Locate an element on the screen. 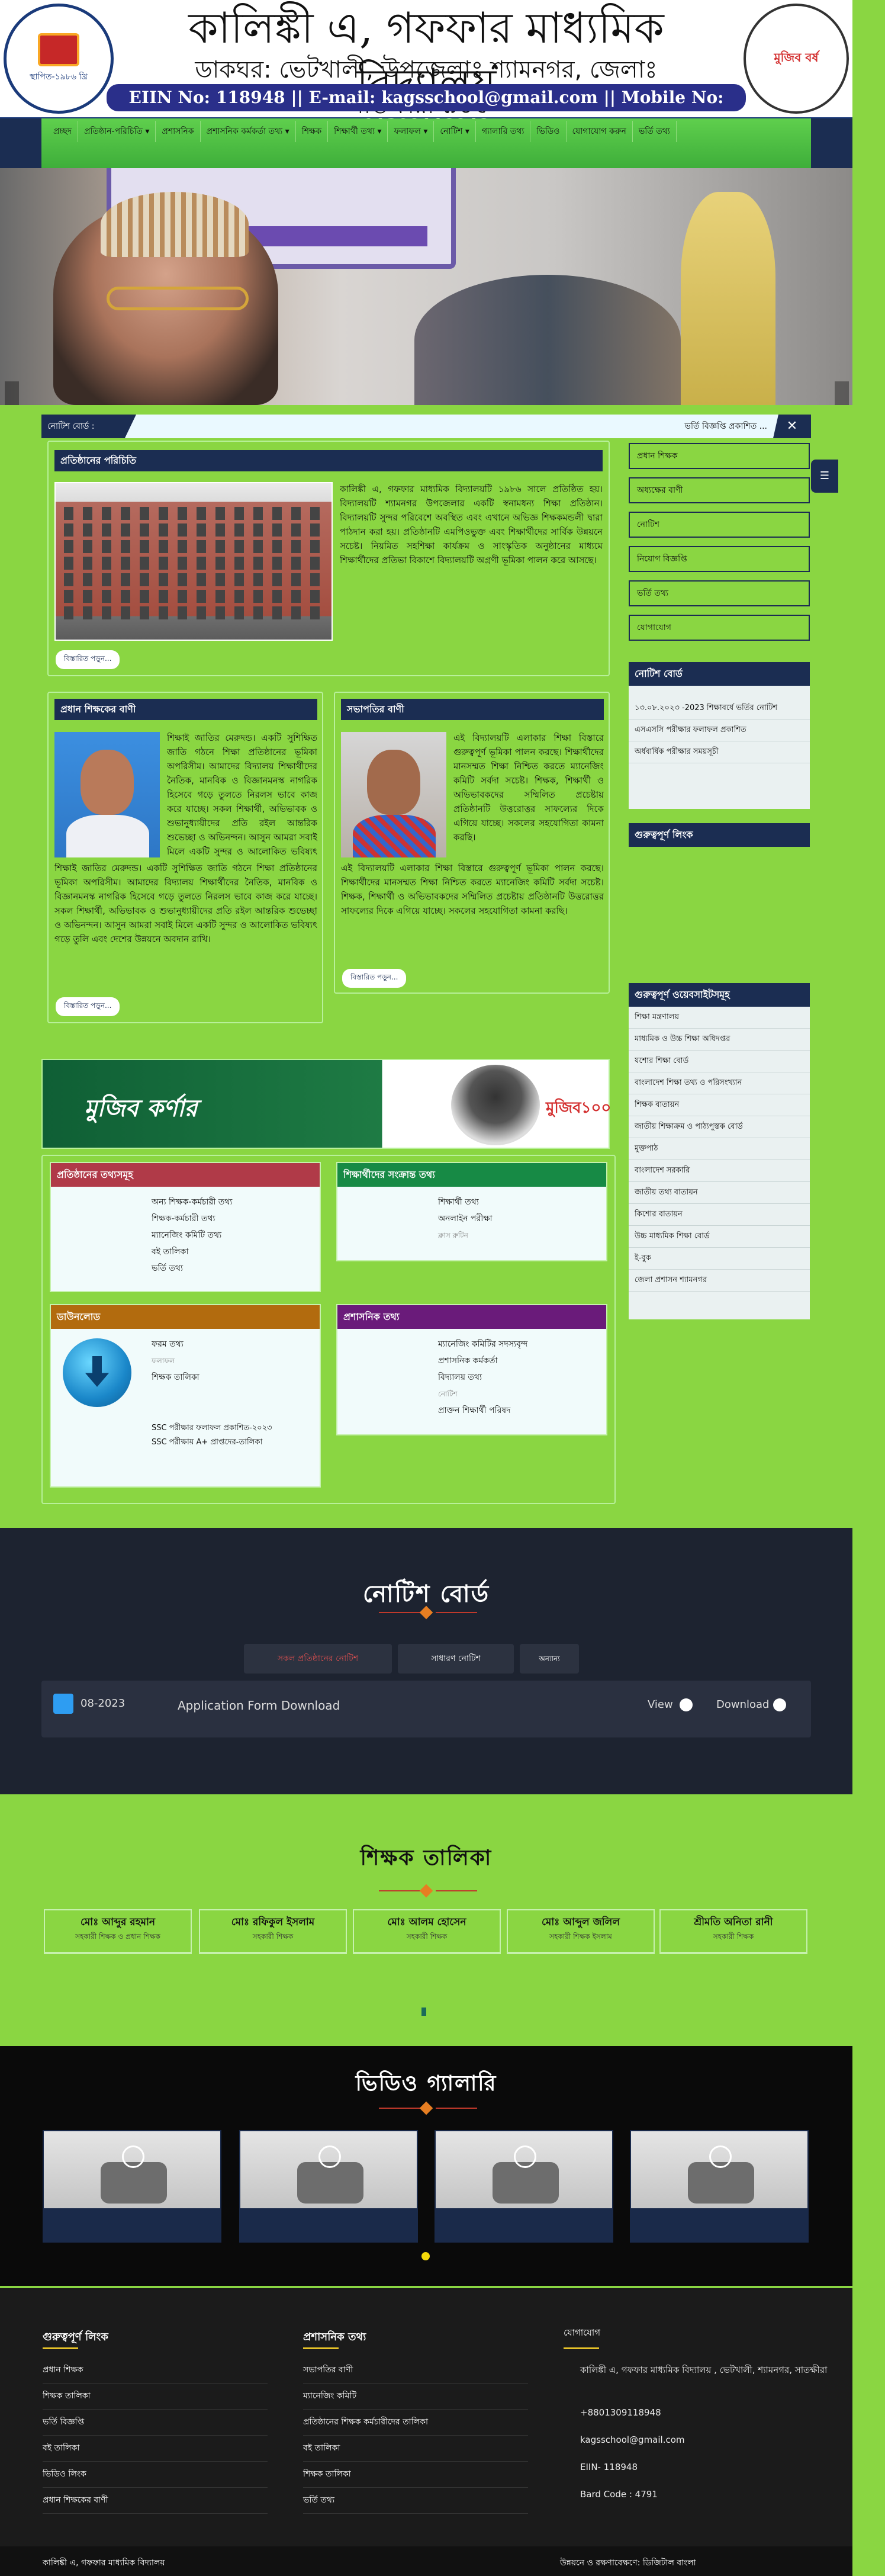  notice-download-button: Download is located at coordinates (743, 1705).